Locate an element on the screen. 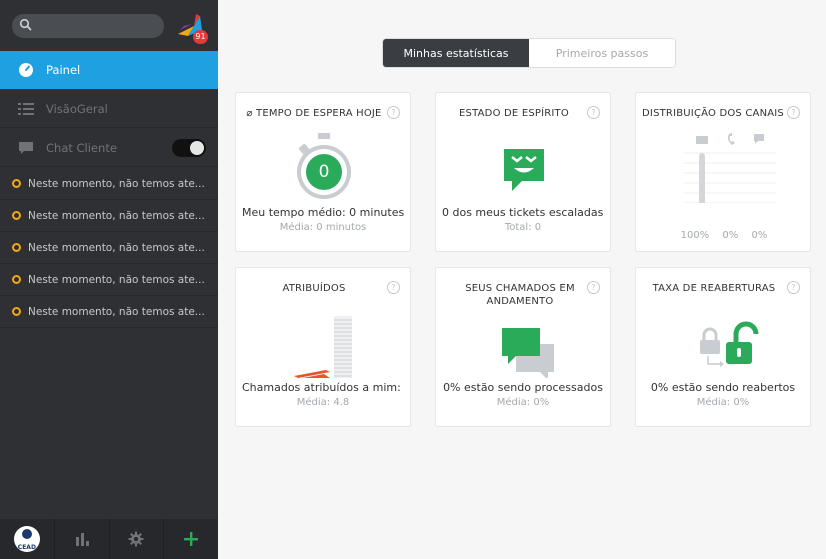  toggle-knob is located at coordinates (197, 148).